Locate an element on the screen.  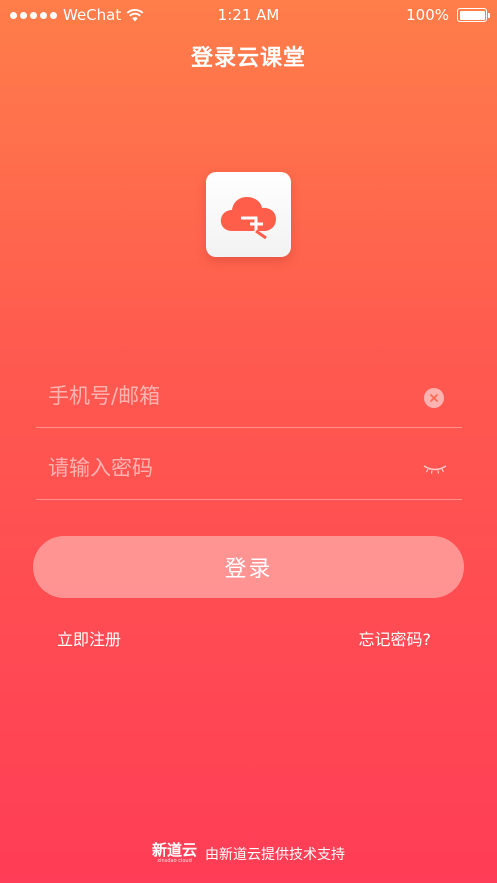
forgot-password-link: 忘记密码? is located at coordinates (395, 638).